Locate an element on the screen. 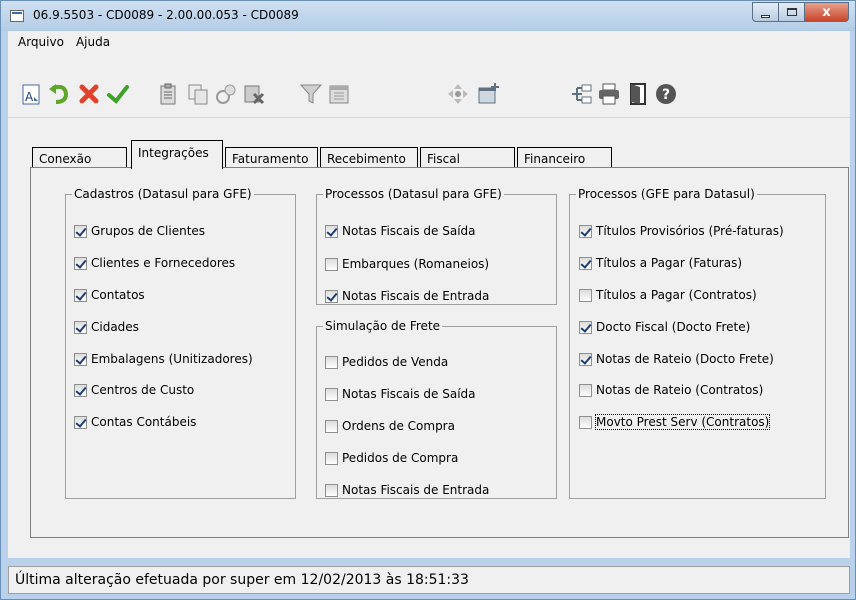 The height and width of the screenshot is (600, 856). checkbox-centros-custo: Centros de Custo is located at coordinates (134, 390).